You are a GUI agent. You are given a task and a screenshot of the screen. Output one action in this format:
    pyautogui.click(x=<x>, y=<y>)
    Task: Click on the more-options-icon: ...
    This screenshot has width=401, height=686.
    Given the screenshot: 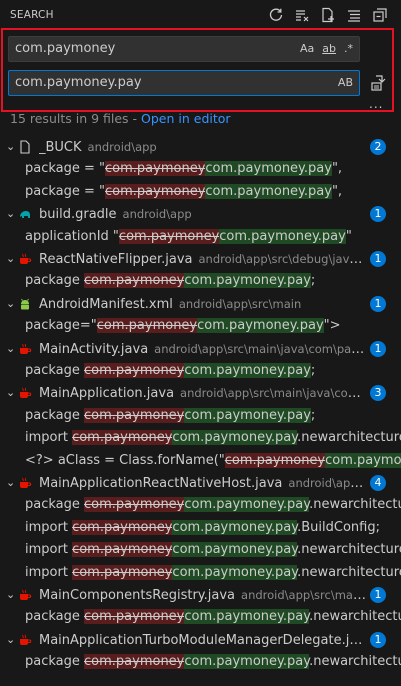 What is the action you would take?
    pyautogui.click(x=376, y=104)
    